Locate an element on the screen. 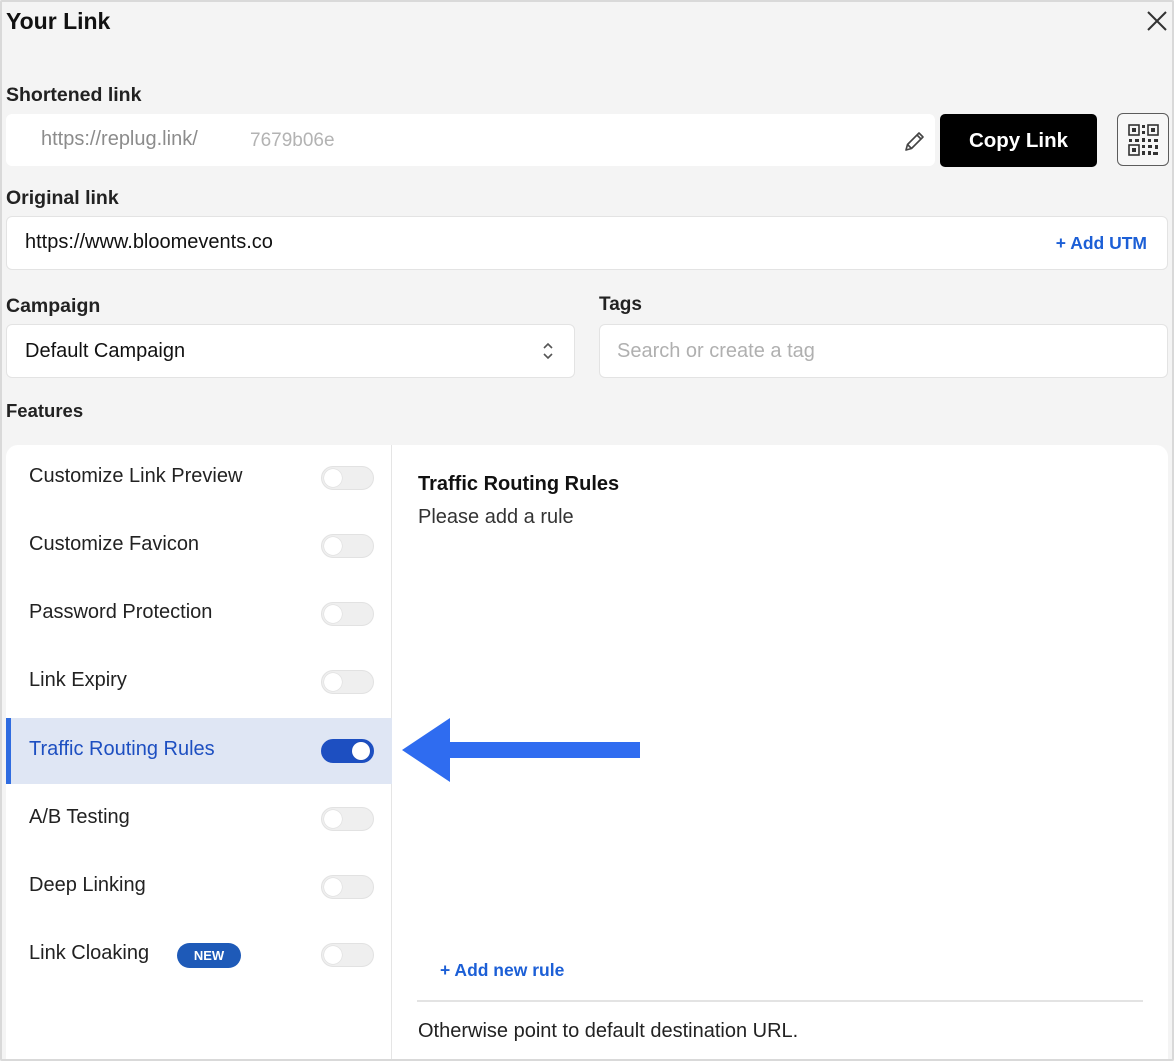  new-badge: NEW is located at coordinates (209, 955).